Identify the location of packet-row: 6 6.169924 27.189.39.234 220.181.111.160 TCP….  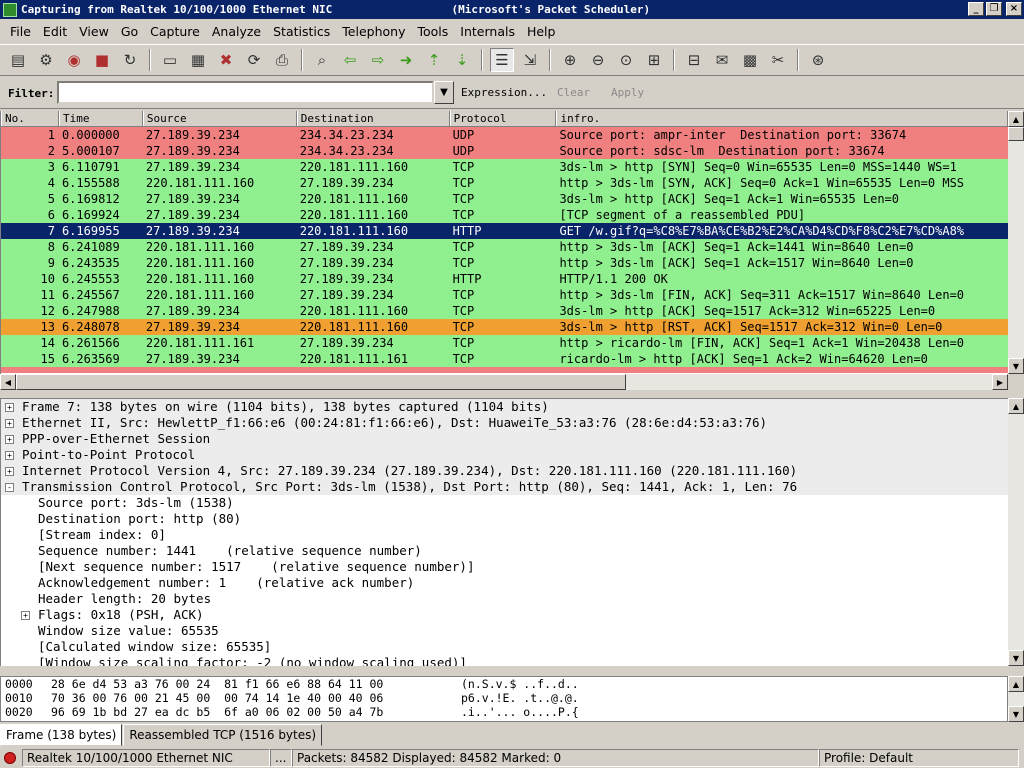
(504, 215).